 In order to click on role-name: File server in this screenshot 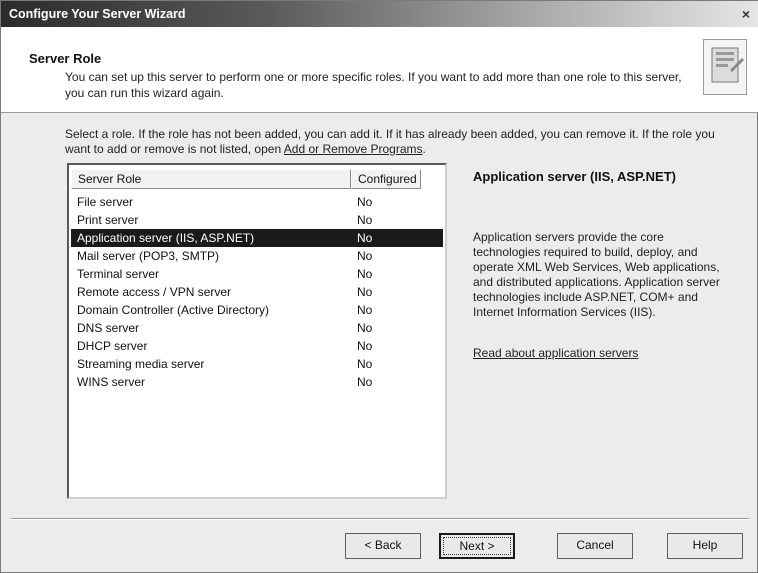, I will do `click(105, 202)`.